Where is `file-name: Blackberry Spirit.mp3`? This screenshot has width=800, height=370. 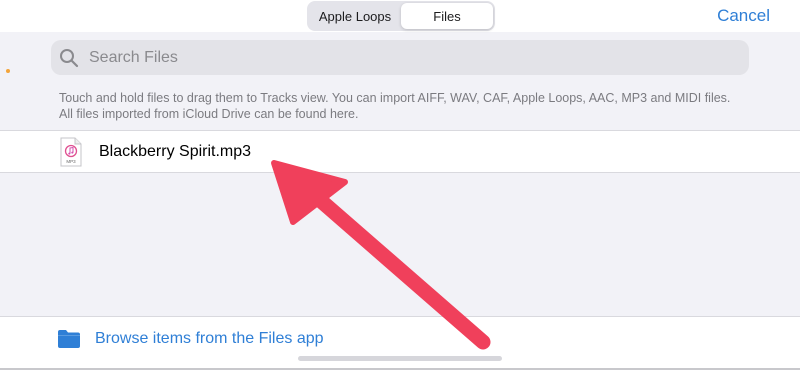 file-name: Blackberry Spirit.mp3 is located at coordinates (175, 151).